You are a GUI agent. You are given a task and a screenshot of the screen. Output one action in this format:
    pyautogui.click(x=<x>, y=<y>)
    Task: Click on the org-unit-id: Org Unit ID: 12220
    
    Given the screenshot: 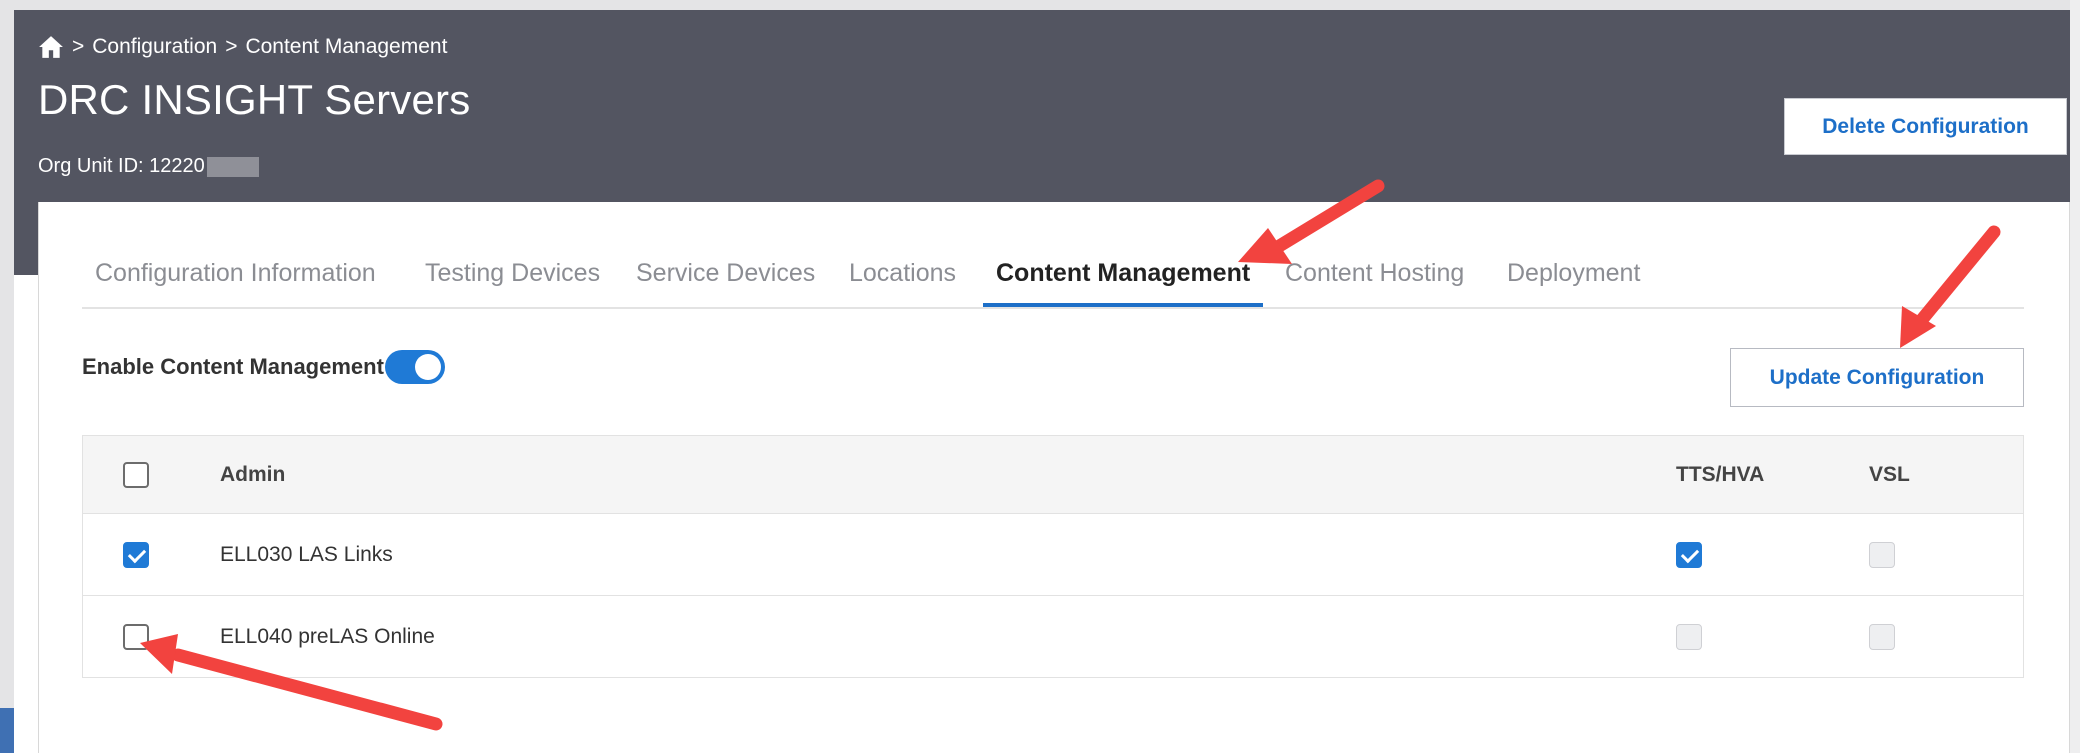 What is the action you would take?
    pyautogui.click(x=148, y=166)
    